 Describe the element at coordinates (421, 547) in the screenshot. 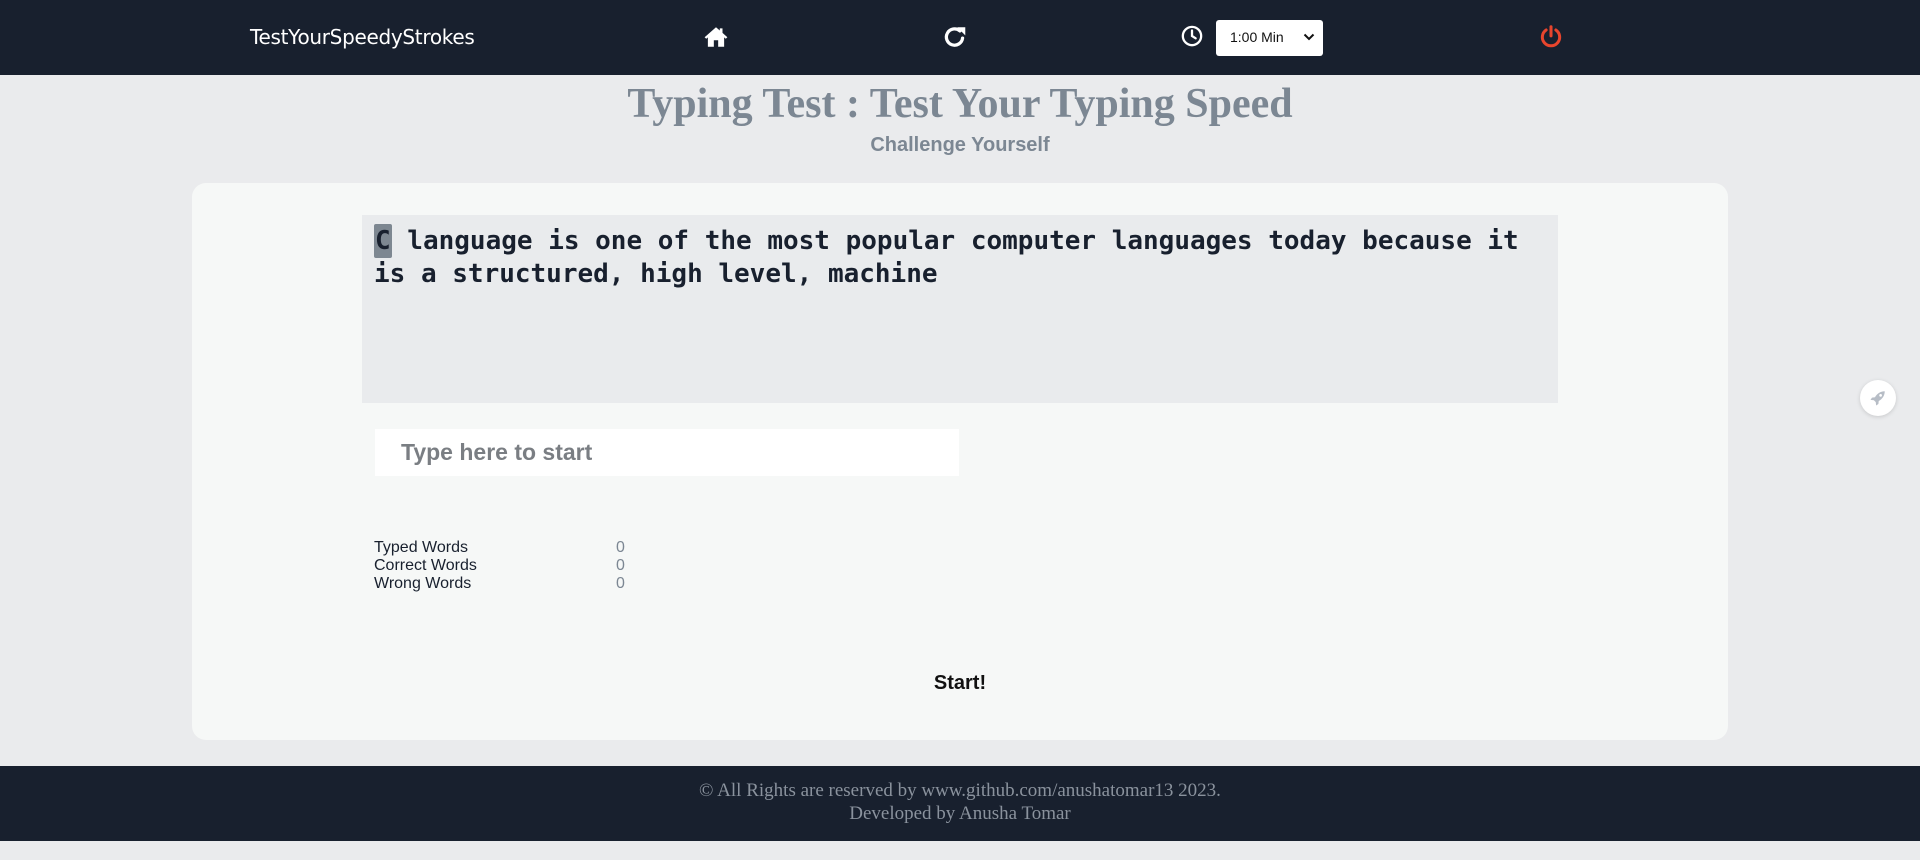

I see `typed-words-label: Typed Words` at that location.